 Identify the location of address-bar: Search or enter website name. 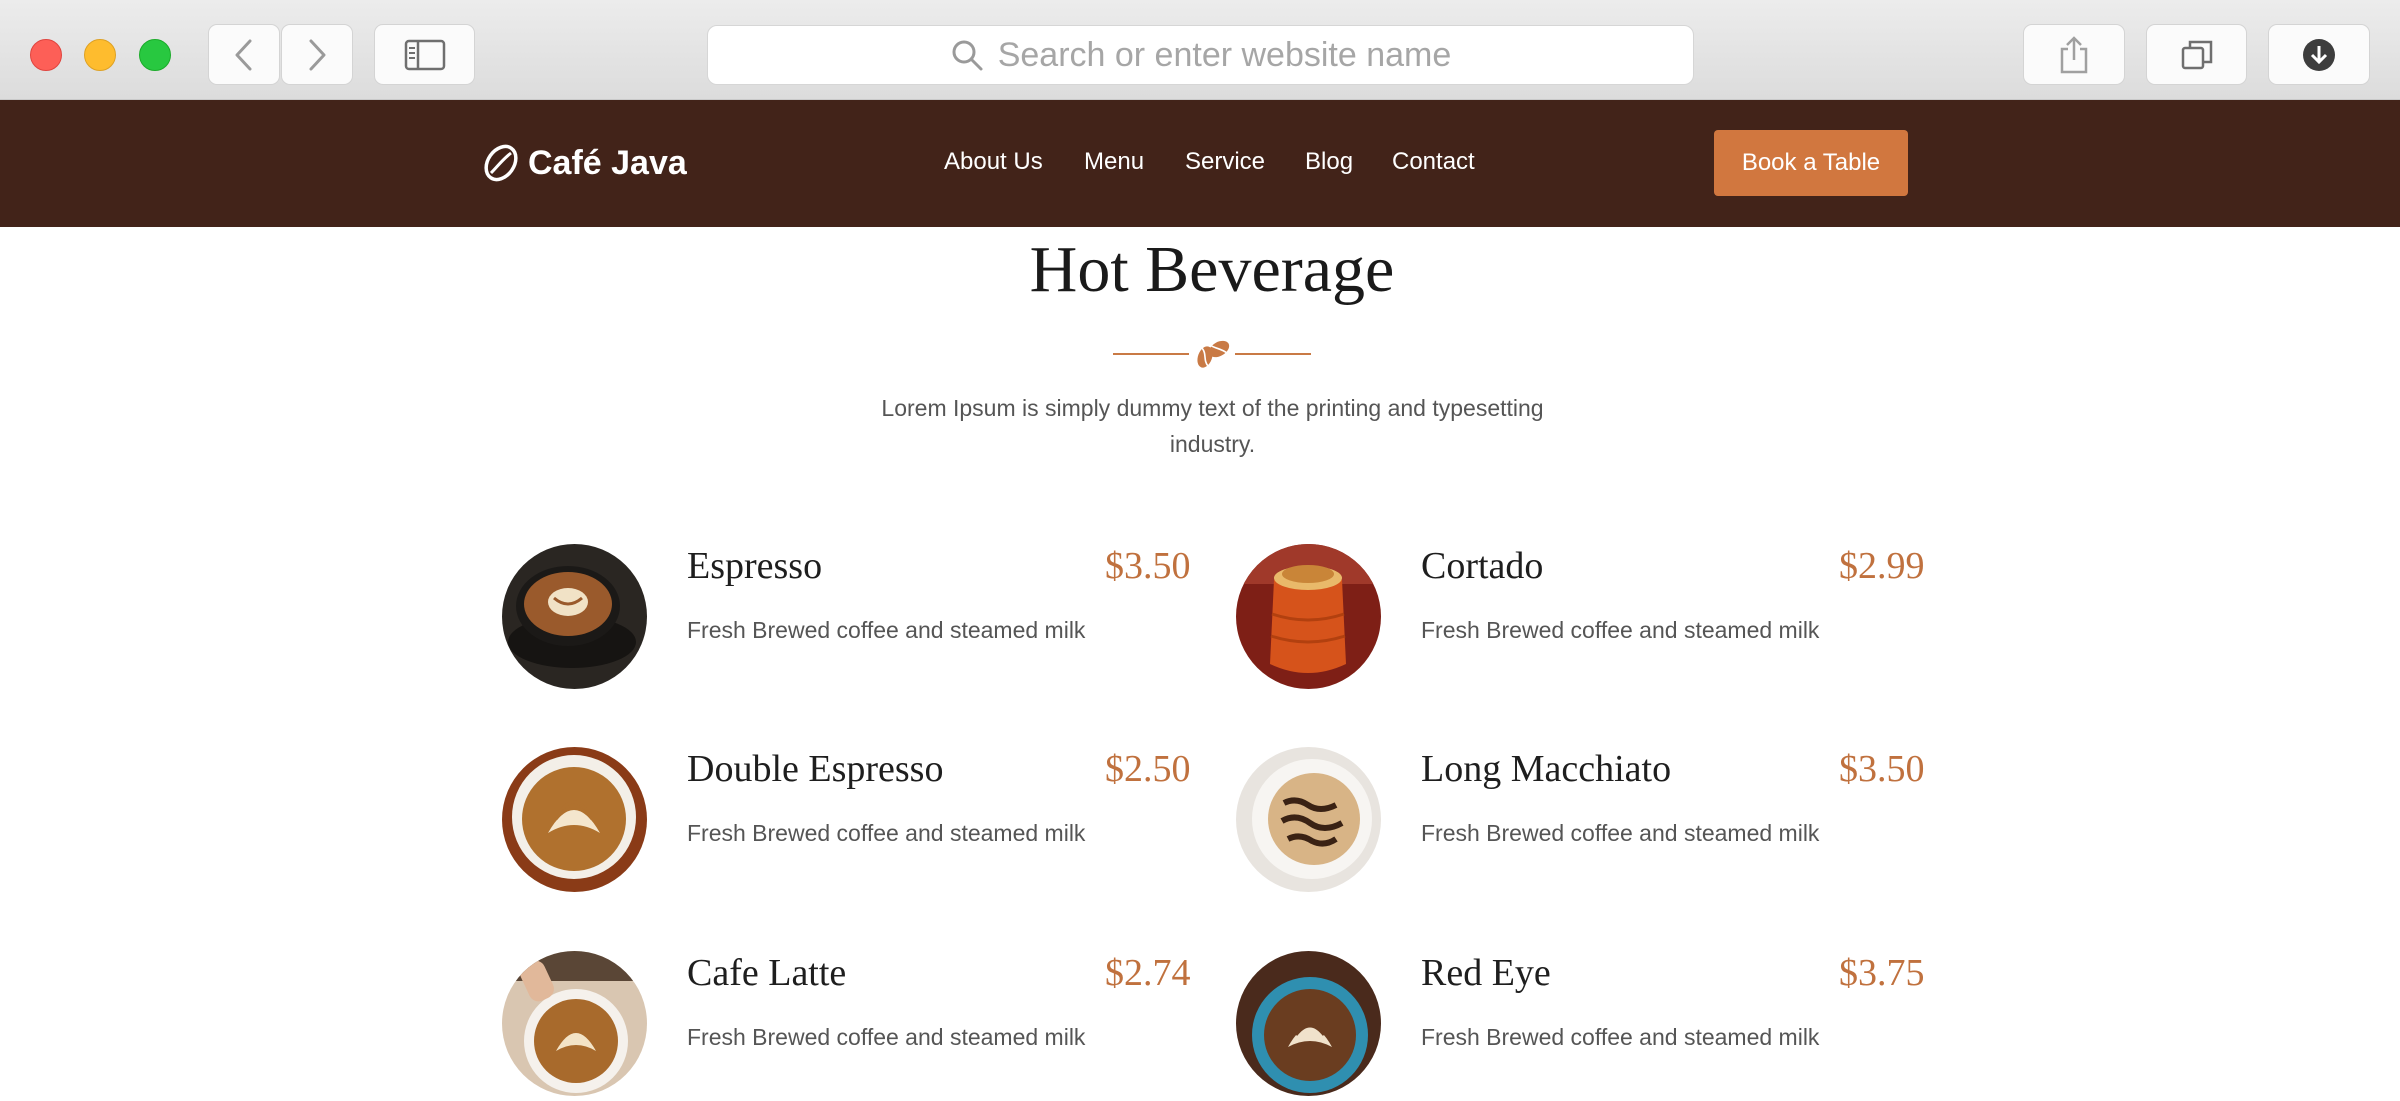
(1200, 55).